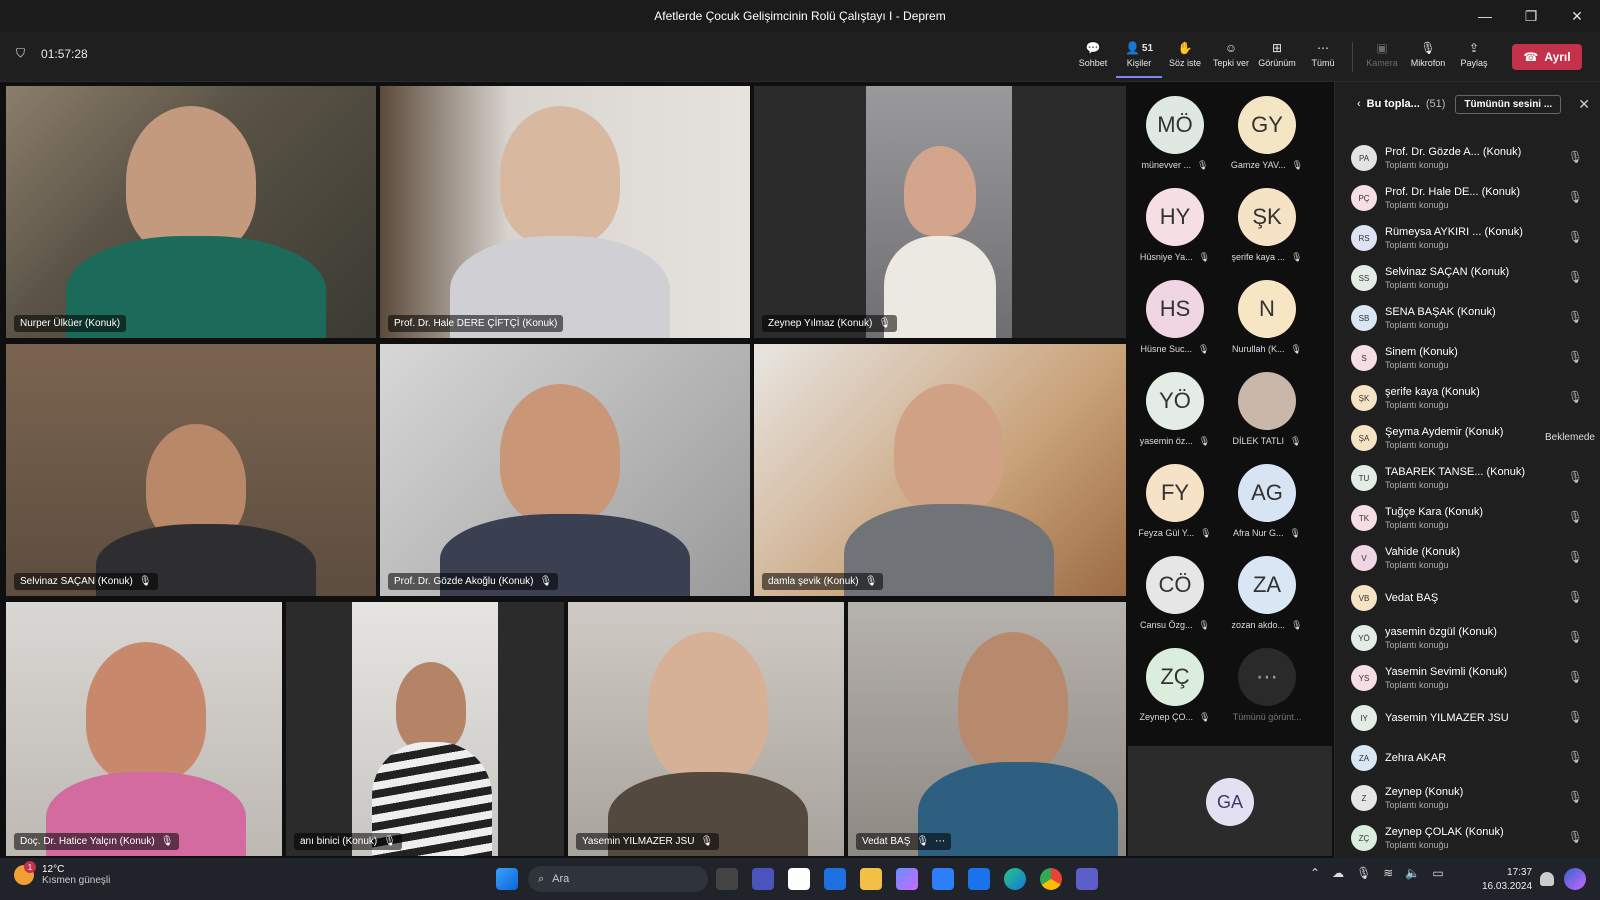 This screenshot has height=900, width=1600. I want to click on participant-row: ZÇ Zeynep ÇOLAK (Konuk) Toplantı konuğu 🎙, so click(1467, 838).